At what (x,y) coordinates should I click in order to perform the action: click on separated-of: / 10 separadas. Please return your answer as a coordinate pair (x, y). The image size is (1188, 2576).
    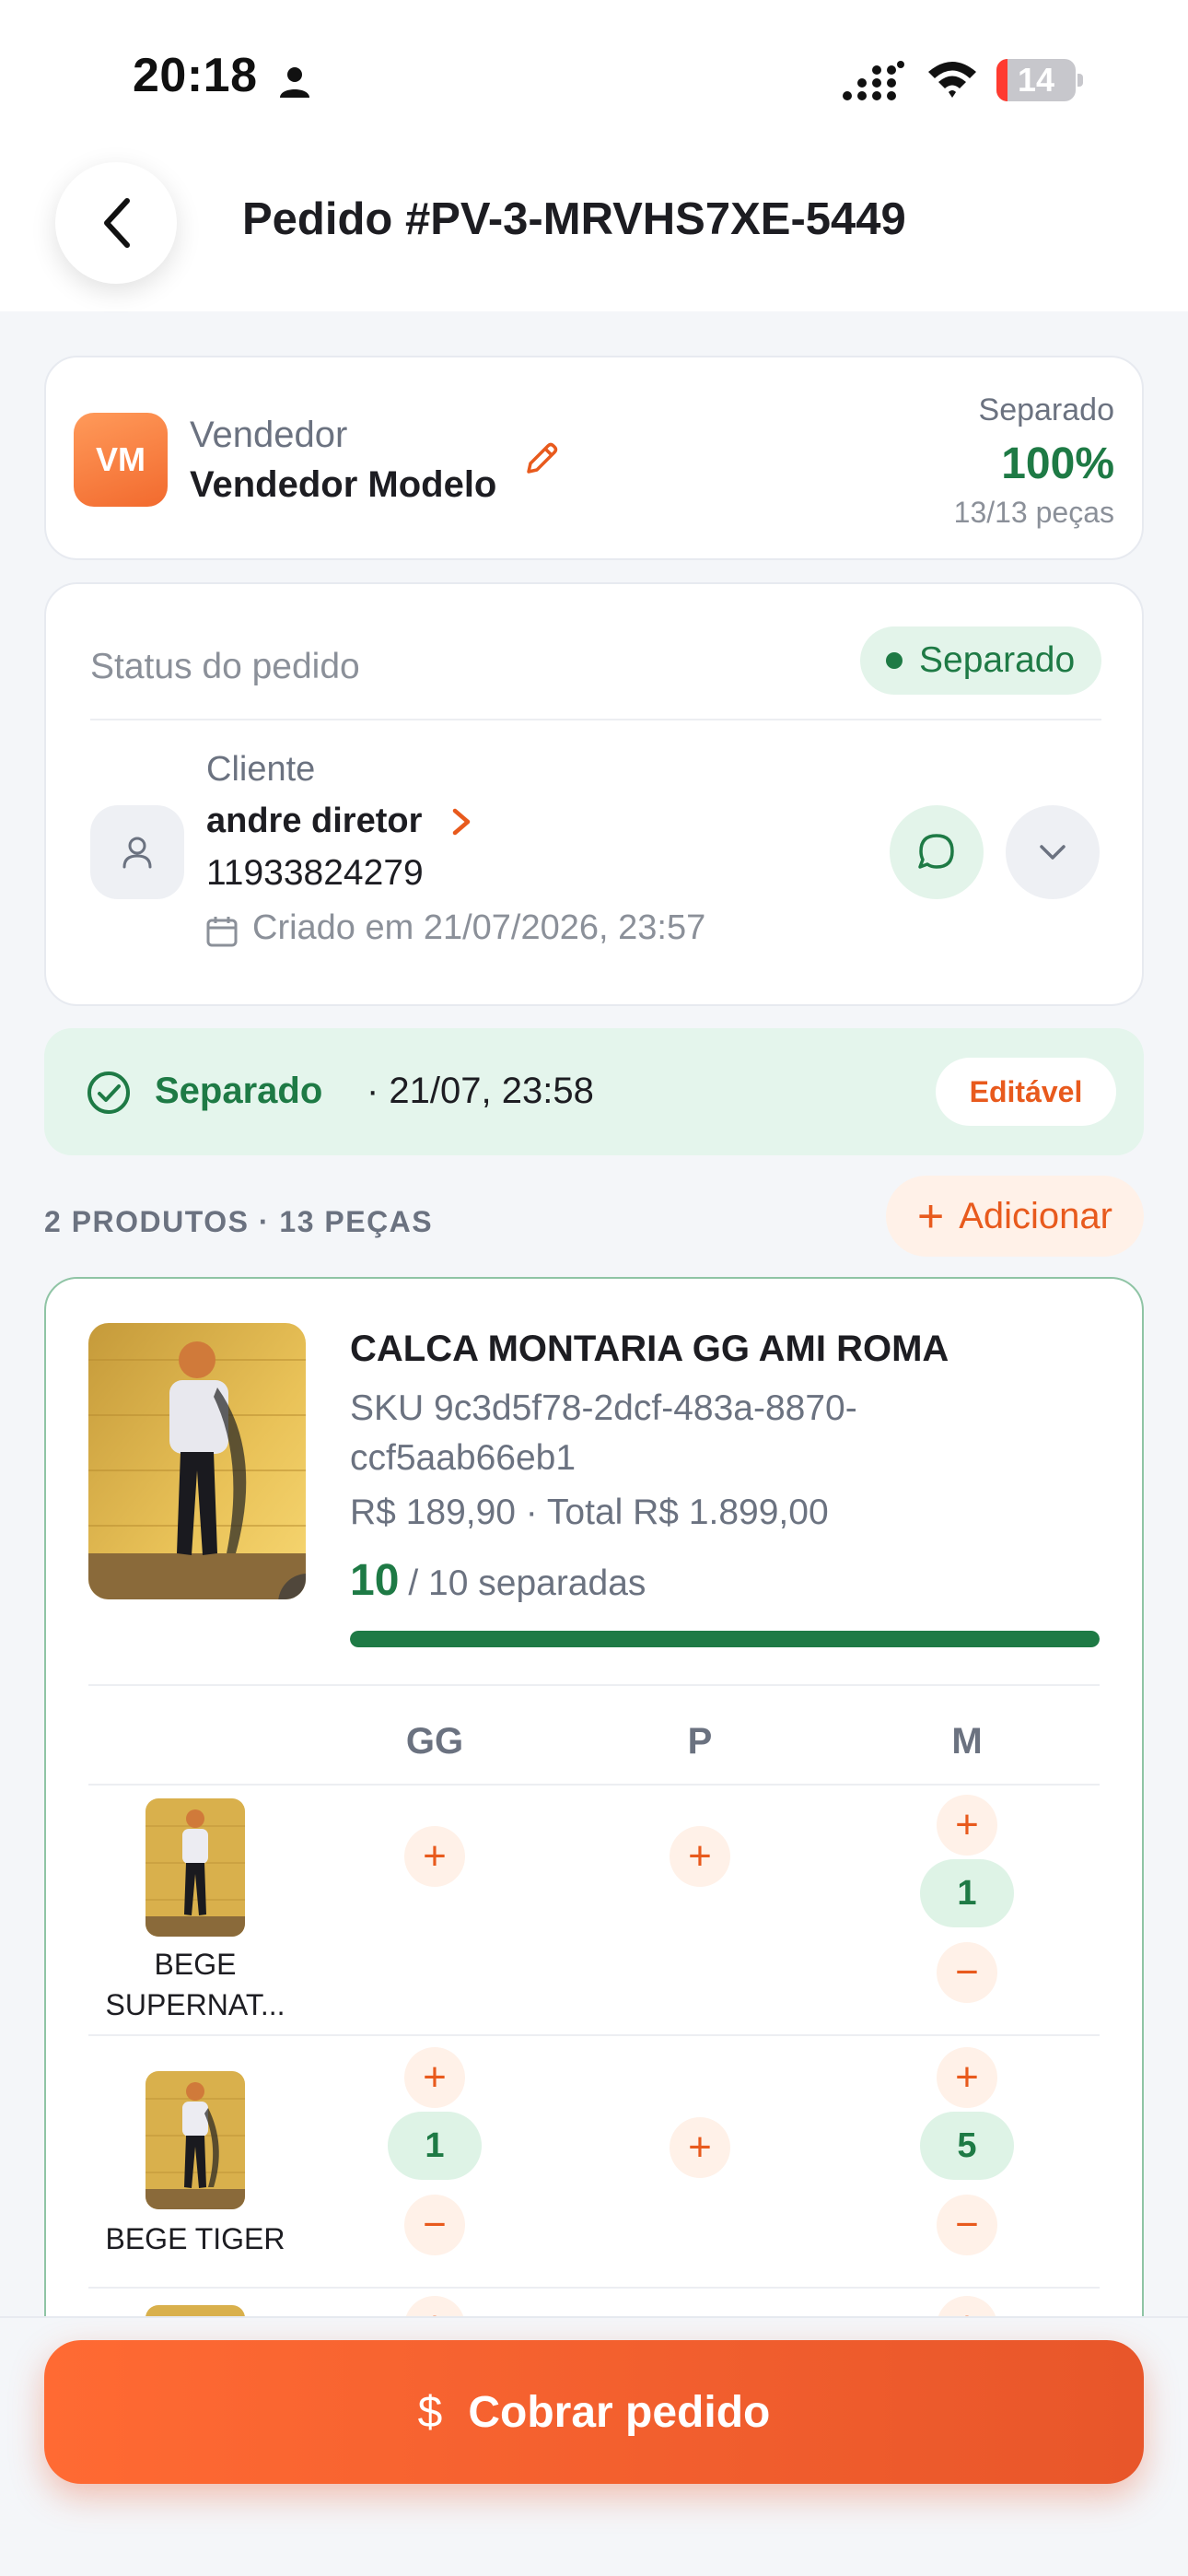
    Looking at the image, I should click on (527, 1583).